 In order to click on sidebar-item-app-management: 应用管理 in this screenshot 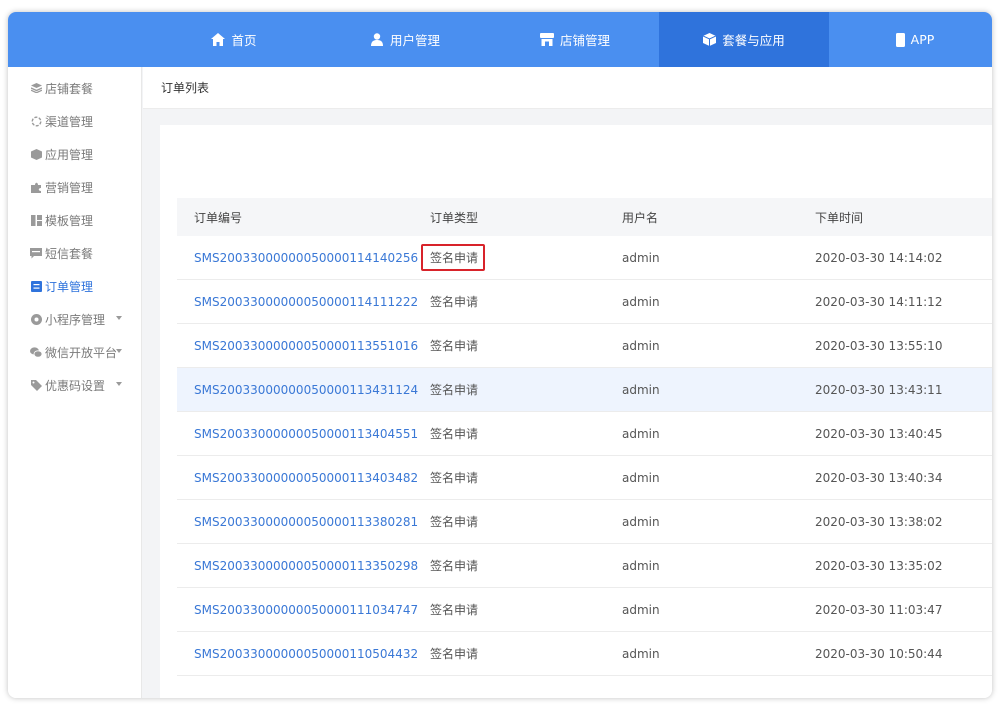, I will do `click(75, 154)`.